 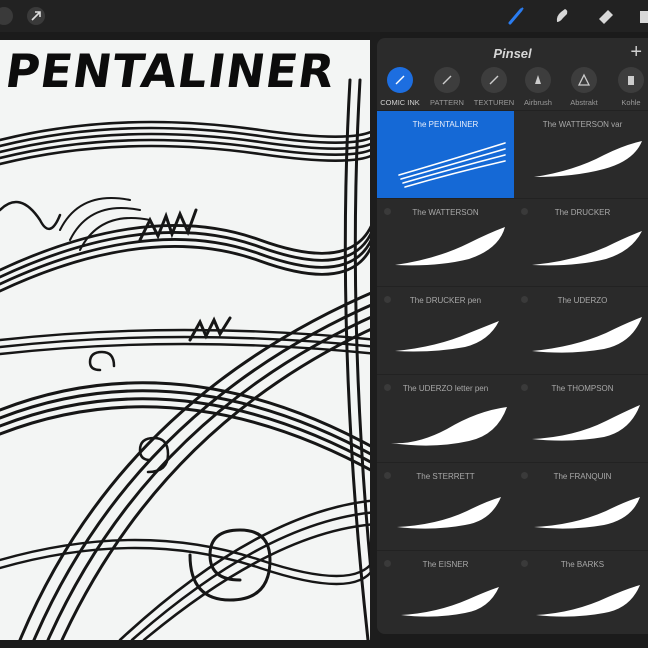 I want to click on top-toolbar, so click(x=324, y=16).